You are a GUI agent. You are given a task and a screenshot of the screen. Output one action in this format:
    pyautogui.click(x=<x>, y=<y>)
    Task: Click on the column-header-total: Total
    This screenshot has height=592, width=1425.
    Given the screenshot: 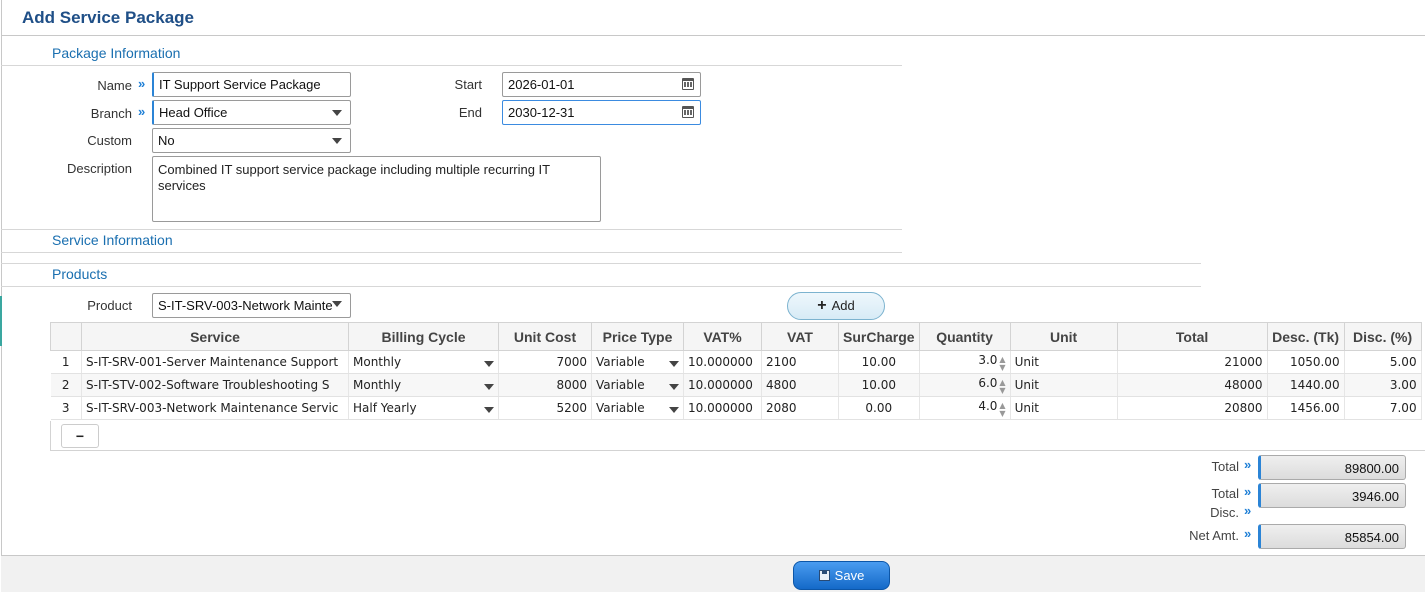 What is the action you would take?
    pyautogui.click(x=1192, y=336)
    